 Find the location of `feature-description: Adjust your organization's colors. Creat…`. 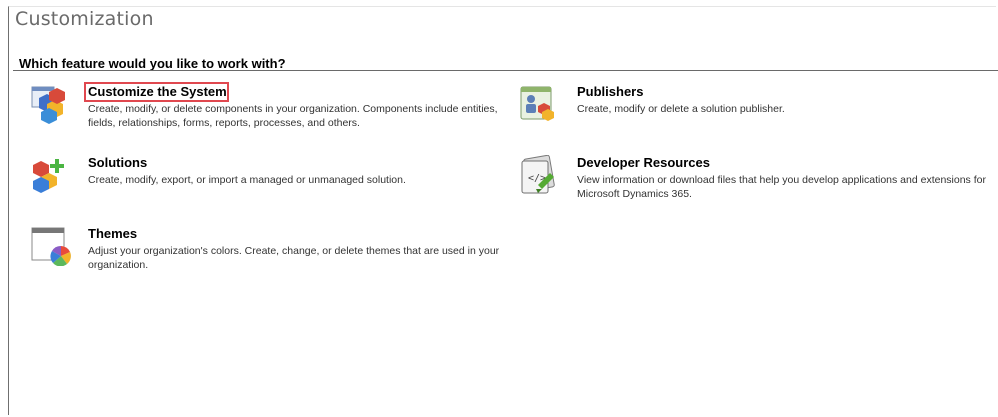

feature-description: Adjust your organization's colors. Creat… is located at coordinates (294, 258).